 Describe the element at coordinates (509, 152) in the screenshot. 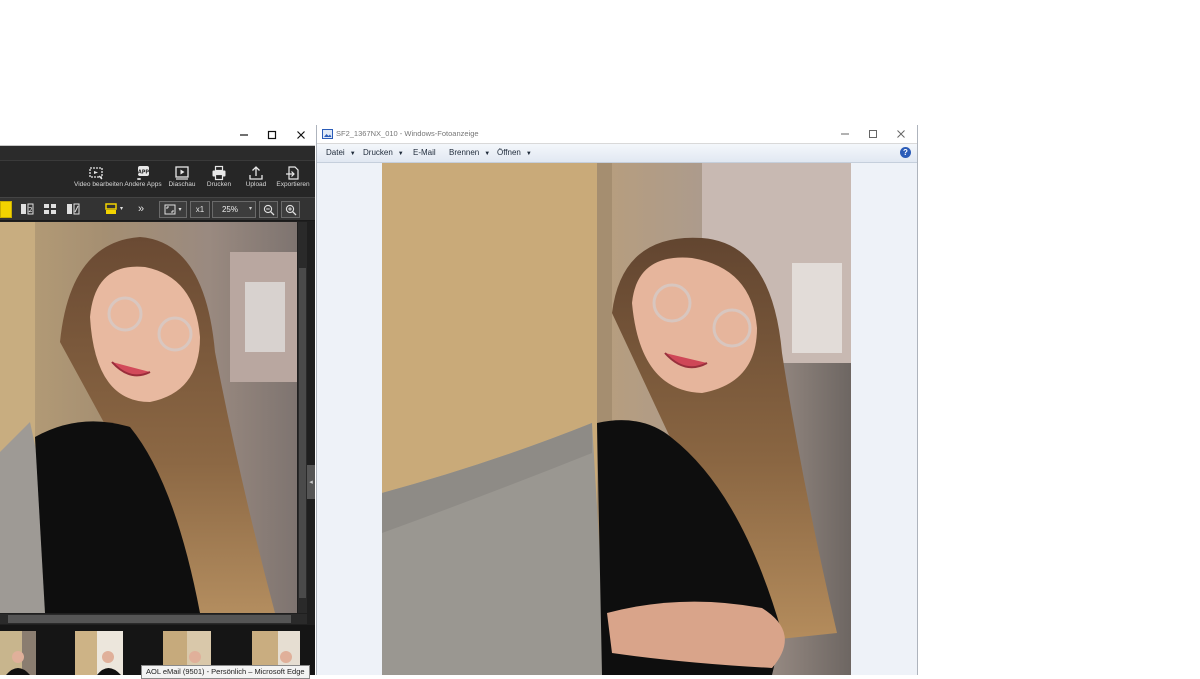

I see `menu-open-label: Öffnen` at that location.